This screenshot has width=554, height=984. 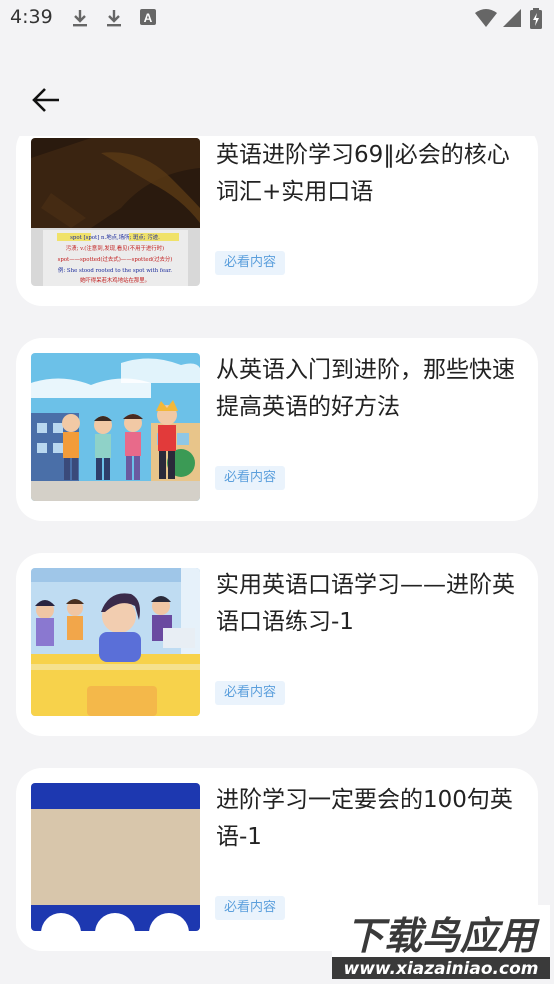 What do you see at coordinates (115, 280) in the screenshot?
I see `thumb-line: 她吓得呆若木鸡地站在那里。` at bounding box center [115, 280].